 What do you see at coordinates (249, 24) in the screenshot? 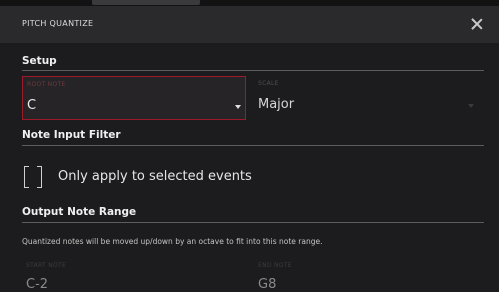
I see `dialog-titlebar: PITCH QUANTIZE` at bounding box center [249, 24].